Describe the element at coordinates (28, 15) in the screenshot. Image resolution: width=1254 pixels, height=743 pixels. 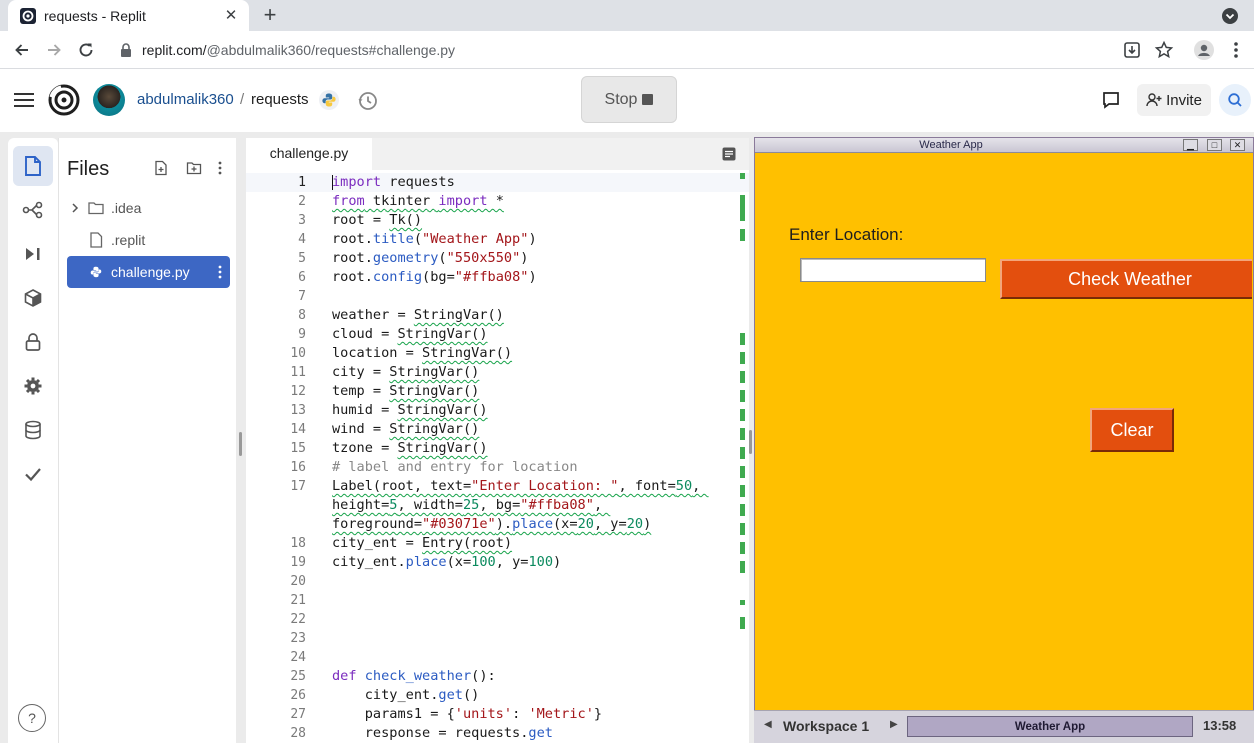
I see `replit-favicon-icon` at that location.